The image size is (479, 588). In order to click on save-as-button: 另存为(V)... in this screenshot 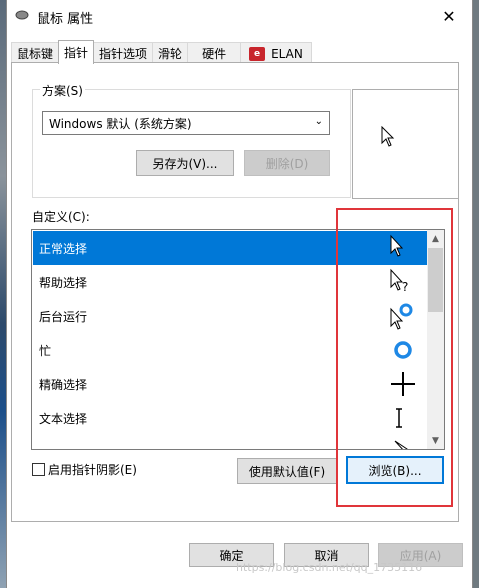, I will do `click(185, 163)`.